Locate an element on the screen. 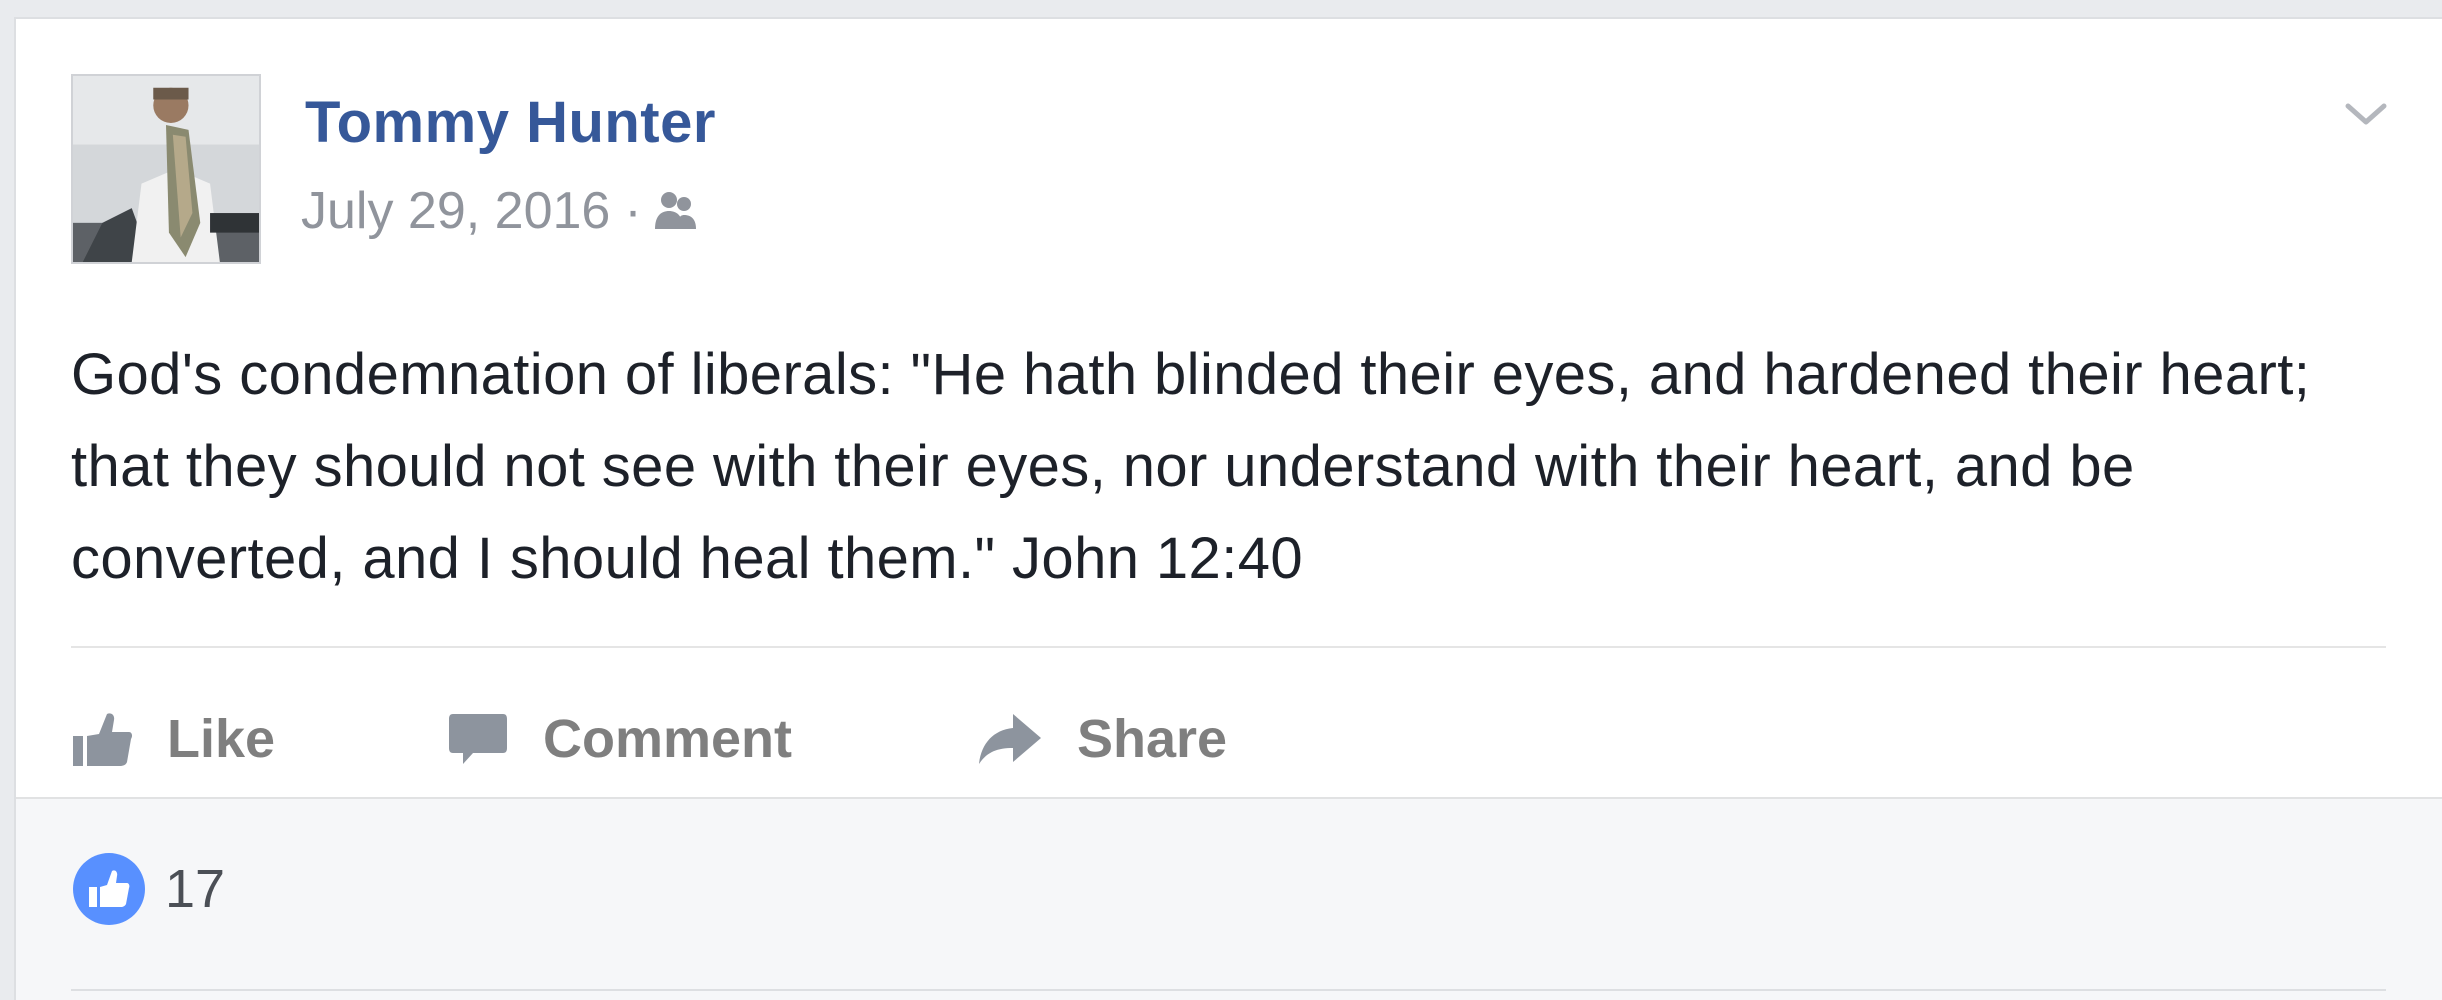 The width and height of the screenshot is (2442, 1000). actions-divider is located at coordinates (1228, 647).